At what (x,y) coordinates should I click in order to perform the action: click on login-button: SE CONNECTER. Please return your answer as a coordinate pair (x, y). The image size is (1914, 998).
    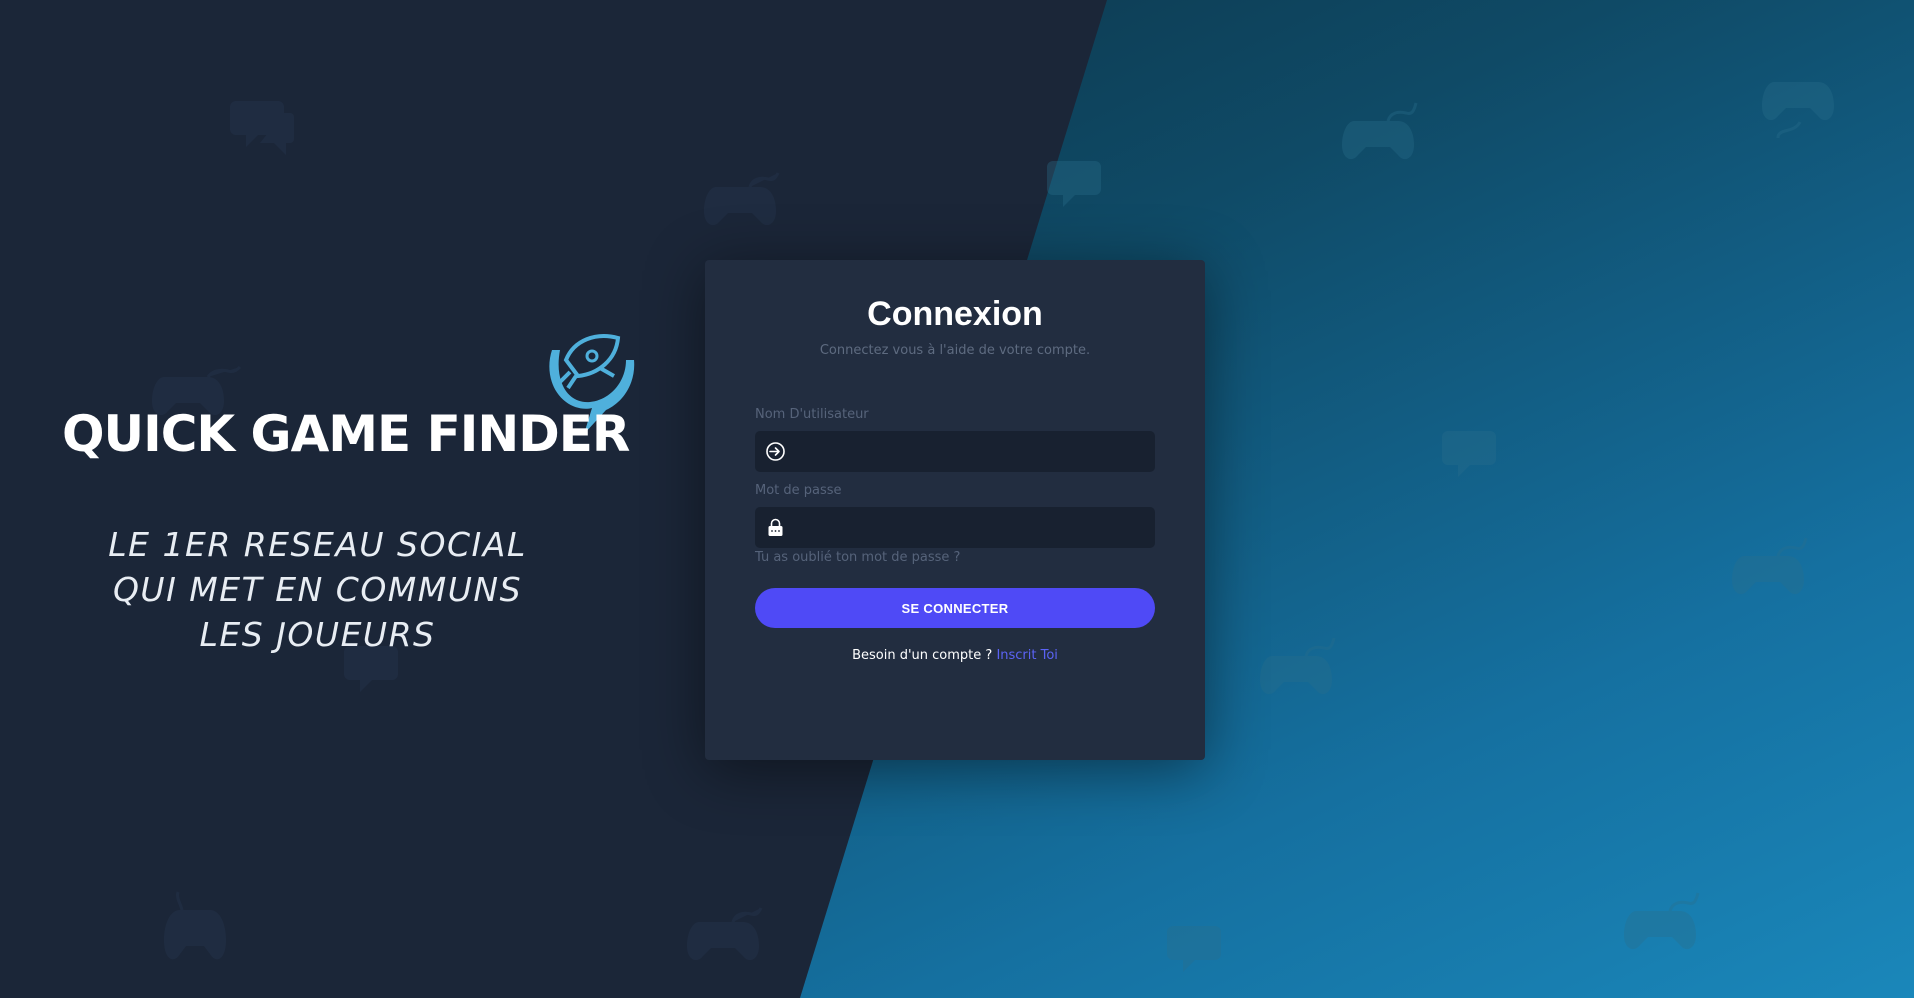
    Looking at the image, I should click on (955, 608).